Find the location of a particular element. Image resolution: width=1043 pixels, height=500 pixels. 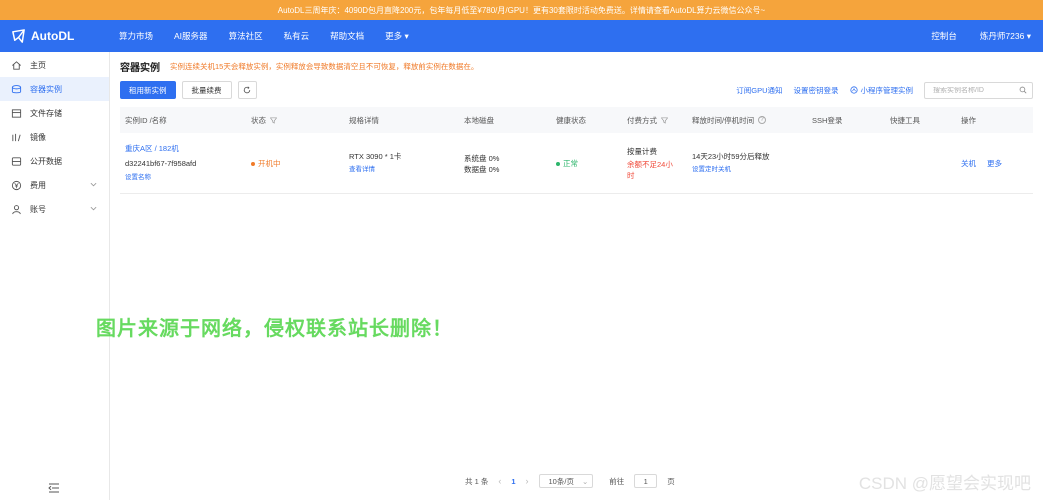

home-icon is located at coordinates (16, 65).